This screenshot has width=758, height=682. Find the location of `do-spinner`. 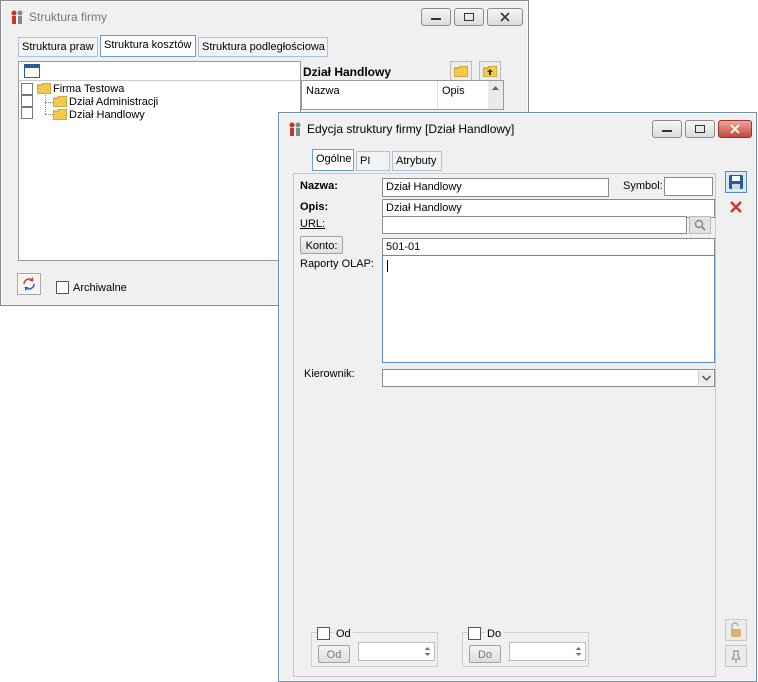

do-spinner is located at coordinates (578, 651).